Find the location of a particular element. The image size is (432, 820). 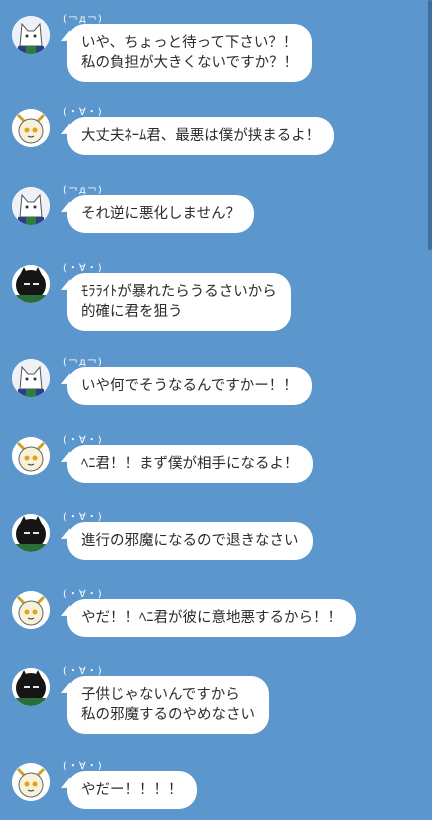

message-bubble: やだ！！ﾍﾆ君が彼に意地悪するから！！ is located at coordinates (211, 618).